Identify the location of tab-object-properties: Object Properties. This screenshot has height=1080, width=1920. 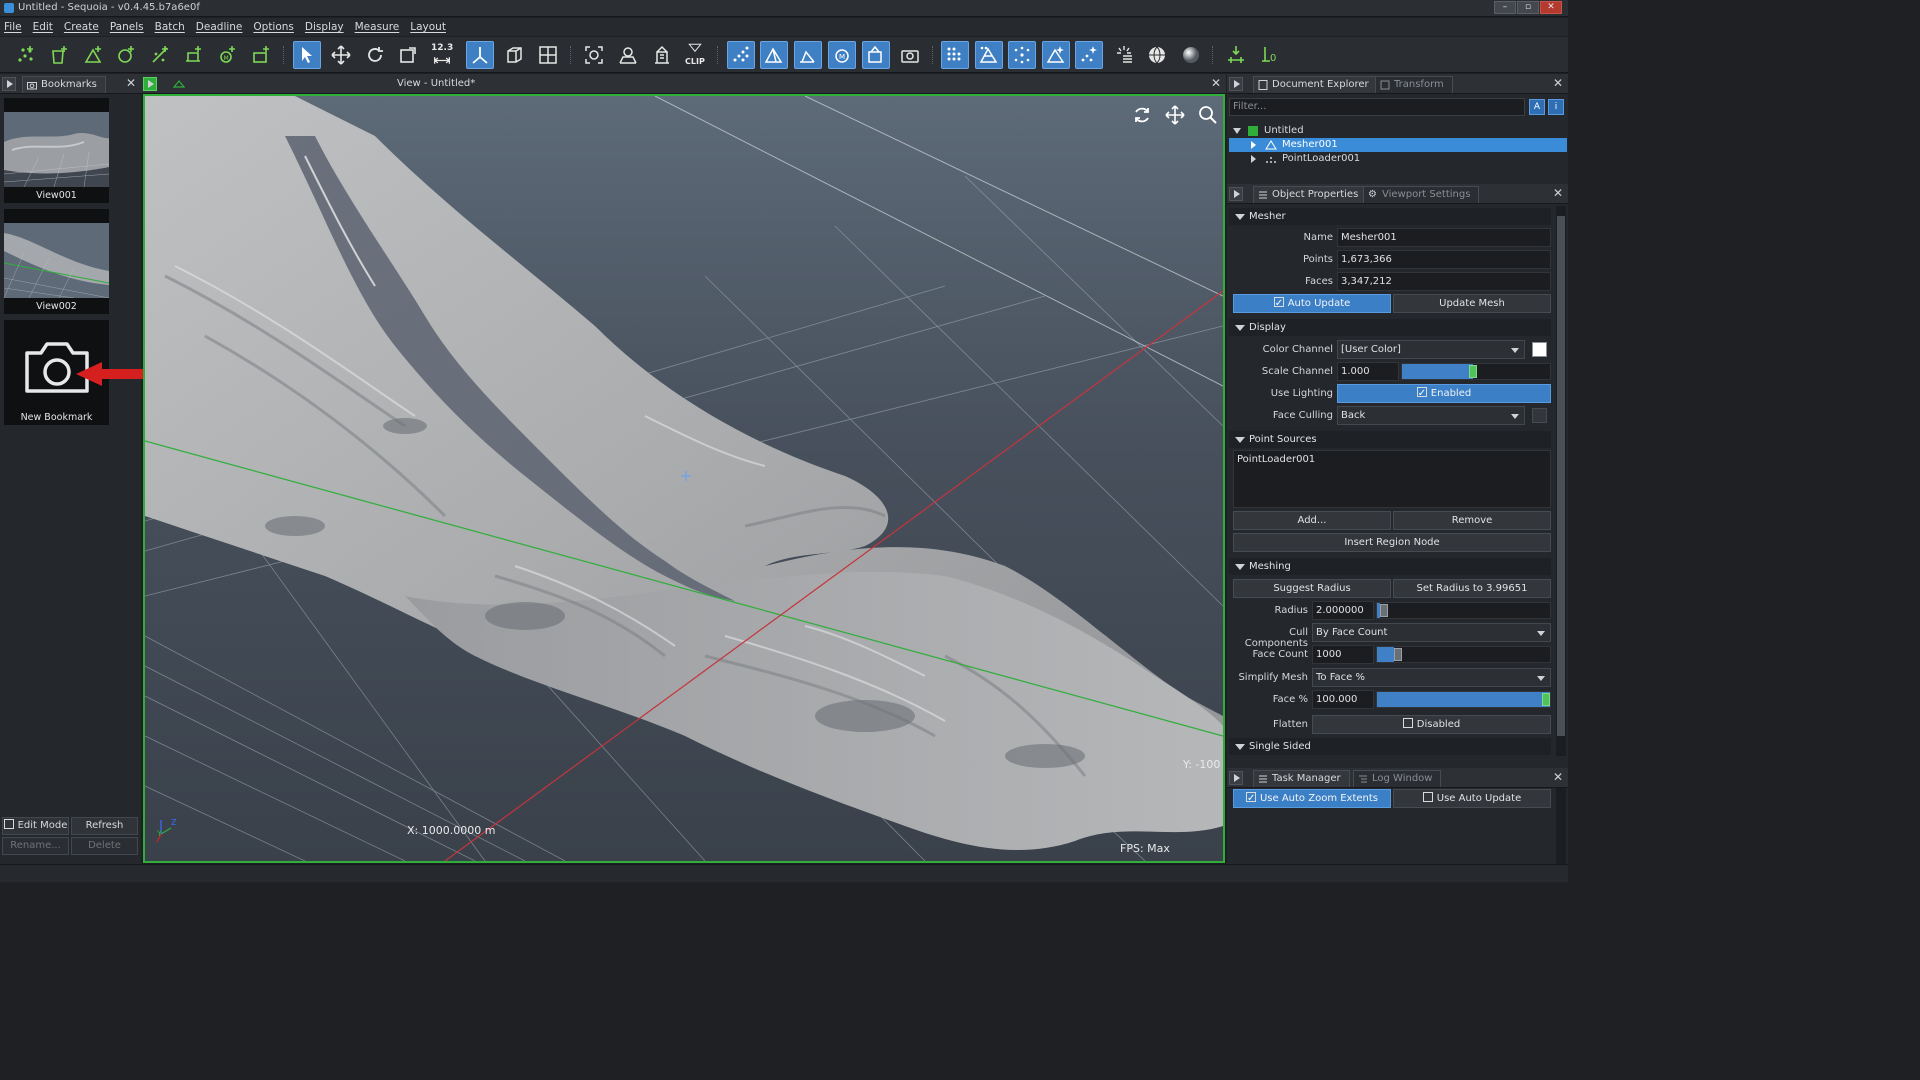
(1310, 194).